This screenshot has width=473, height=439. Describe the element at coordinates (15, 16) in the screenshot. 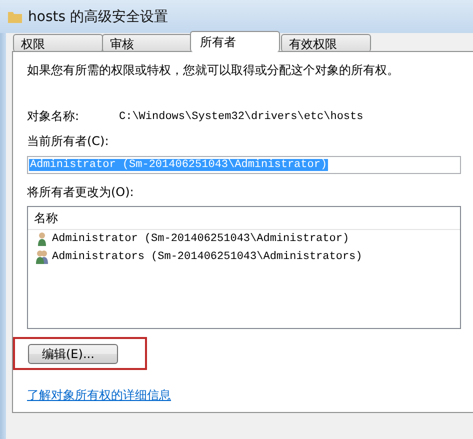

I see `folder-icon` at that location.